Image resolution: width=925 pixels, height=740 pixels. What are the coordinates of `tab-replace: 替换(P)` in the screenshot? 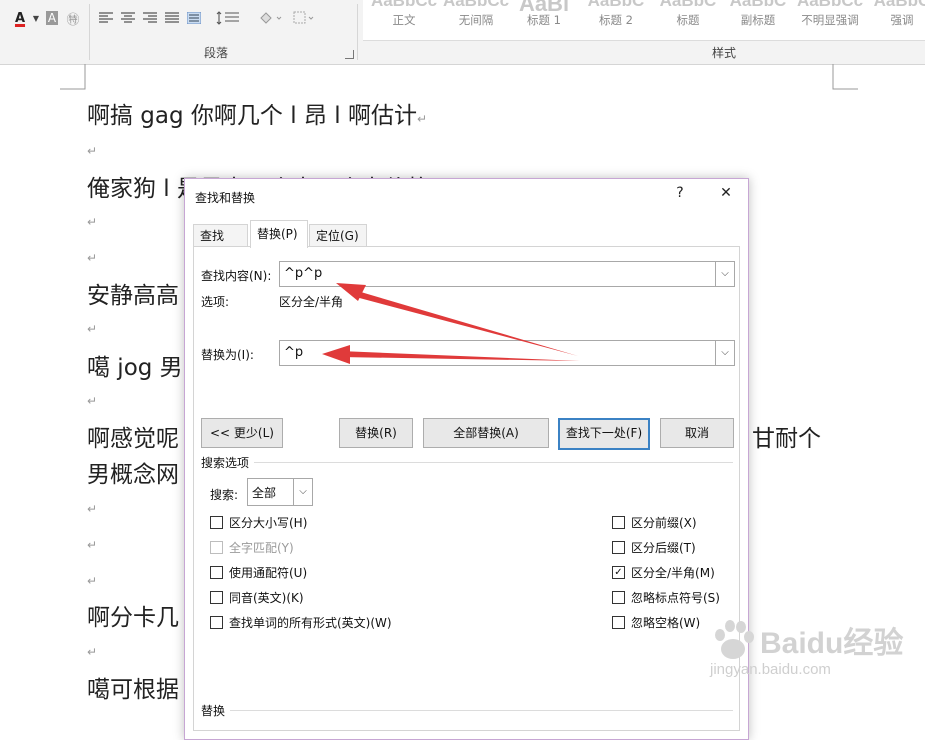 It's located at (279, 234).